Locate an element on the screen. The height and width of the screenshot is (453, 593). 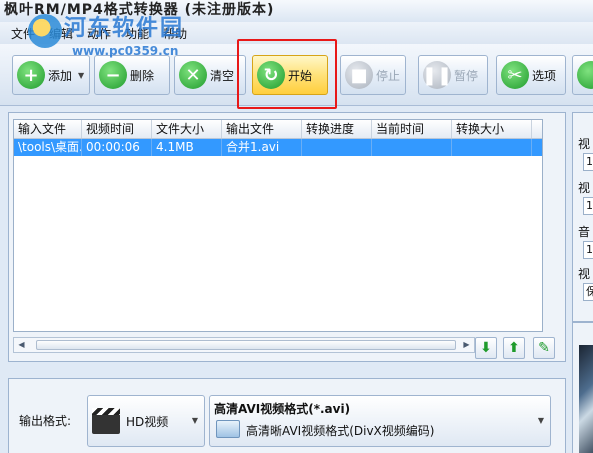
arrow-up-icon: ⬆ is located at coordinates (514, 348).